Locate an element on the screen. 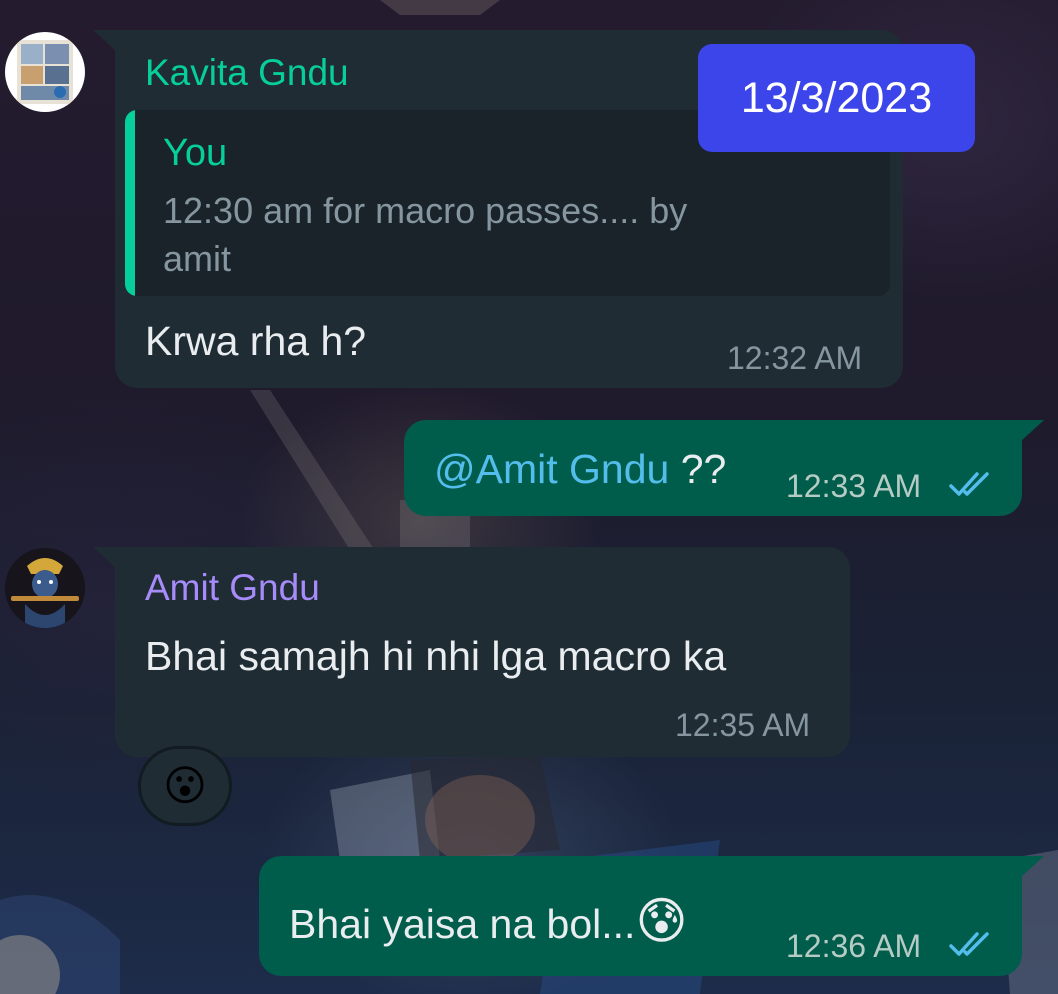  surprised-face-icon: 😮 is located at coordinates (185, 785).